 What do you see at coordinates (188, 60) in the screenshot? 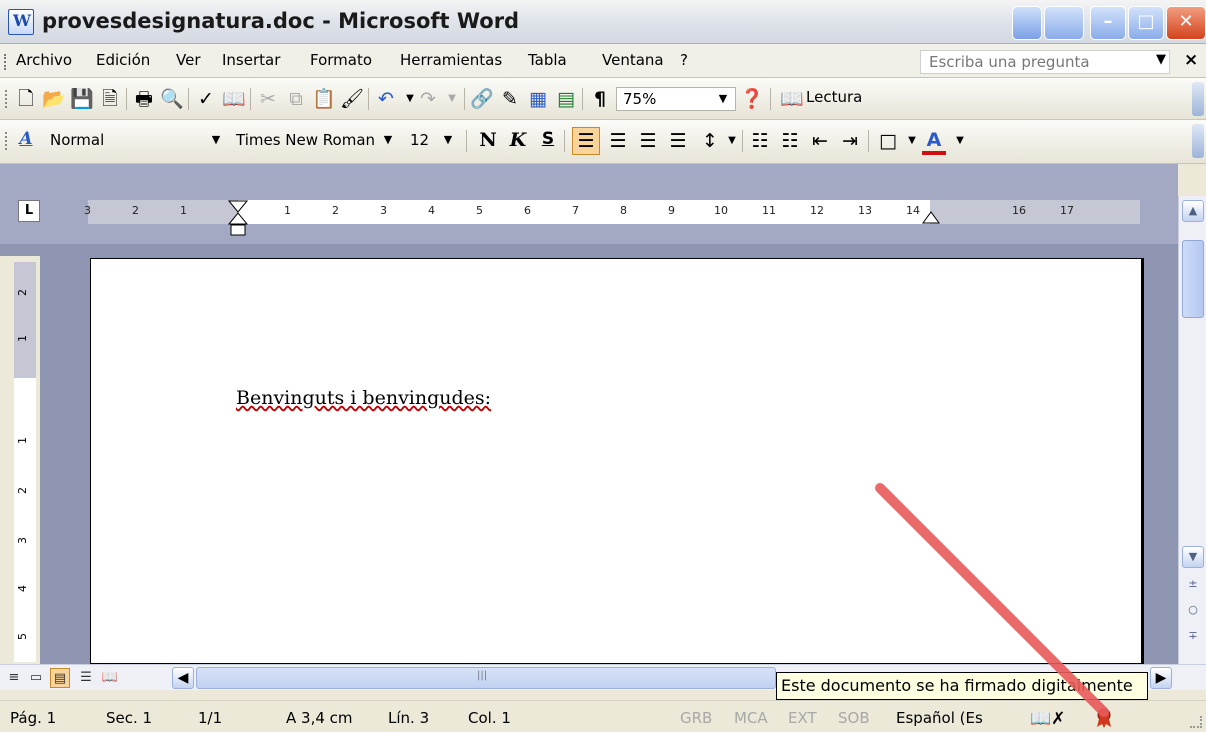
I see `menu-ver: Ver` at bounding box center [188, 60].